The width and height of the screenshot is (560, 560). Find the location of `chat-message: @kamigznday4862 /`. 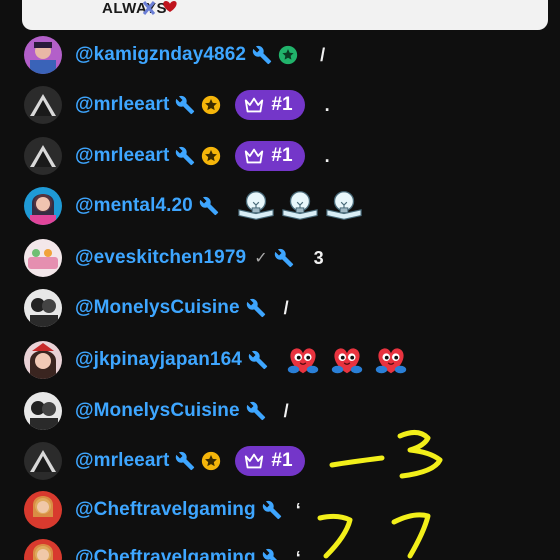

chat-message: @kamigznday4862 / is located at coordinates (174, 55).